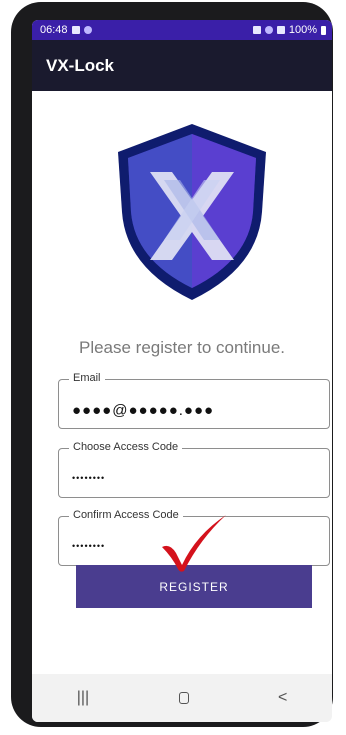  What do you see at coordinates (194, 543) in the screenshot?
I see `red-checkmark-icon` at bounding box center [194, 543].